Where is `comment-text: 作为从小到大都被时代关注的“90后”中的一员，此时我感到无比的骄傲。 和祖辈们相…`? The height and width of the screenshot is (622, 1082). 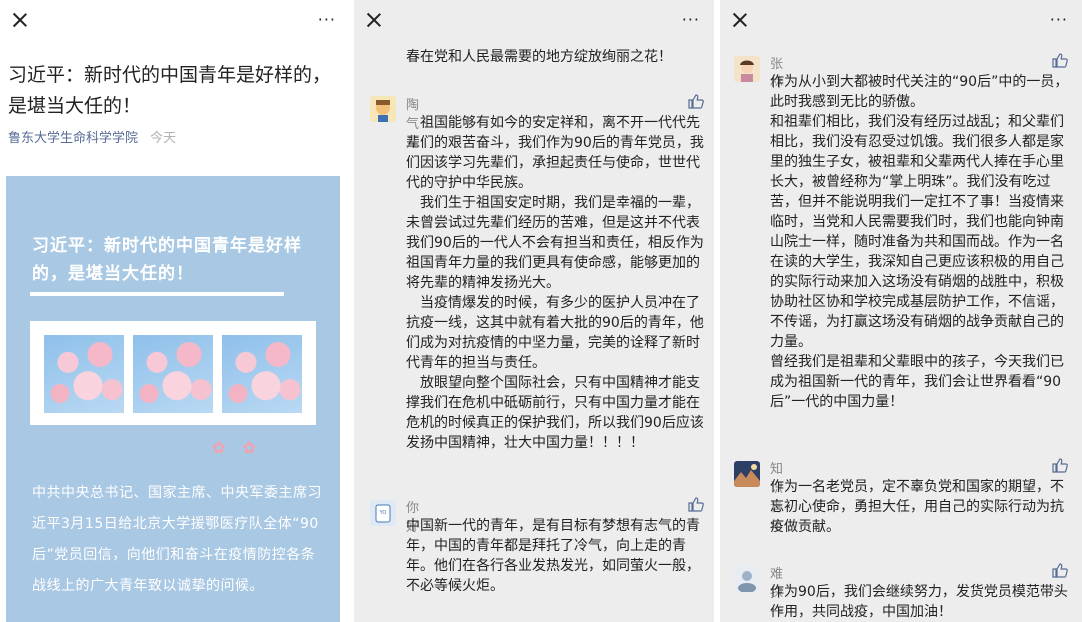 comment-text: 作为从小到大都被时代关注的“90后”中的一员，此时我感到无比的骄傲。 和祖辈们相… is located at coordinates (919, 242).